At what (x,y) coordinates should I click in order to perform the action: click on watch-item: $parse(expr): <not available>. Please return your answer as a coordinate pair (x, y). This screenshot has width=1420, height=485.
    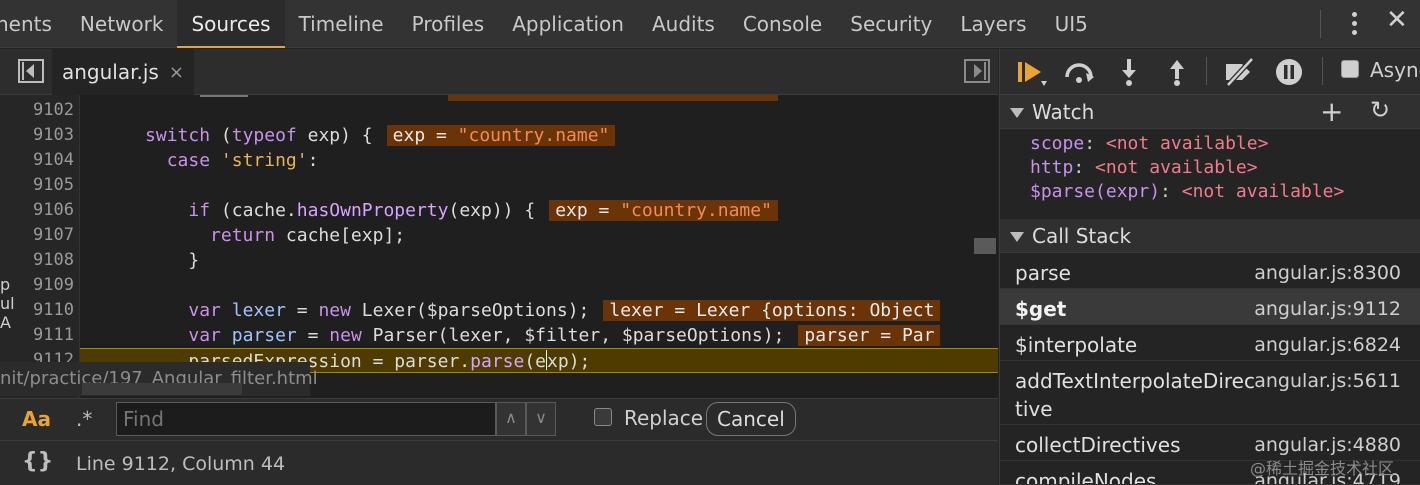
    Looking at the image, I should click on (1187, 191).